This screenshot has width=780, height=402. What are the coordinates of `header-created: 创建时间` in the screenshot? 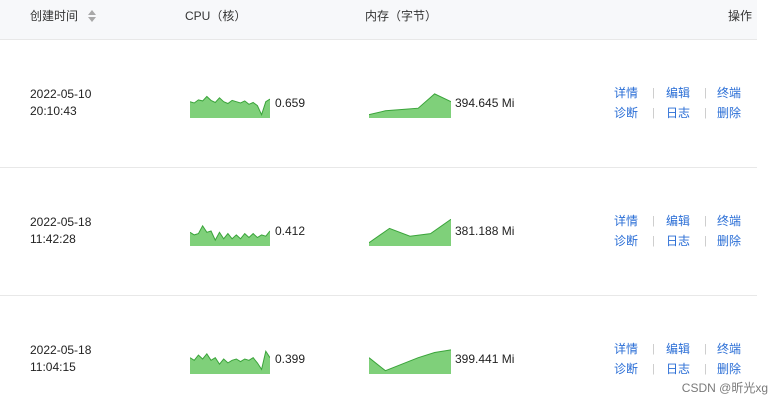 It's located at (63, 20).